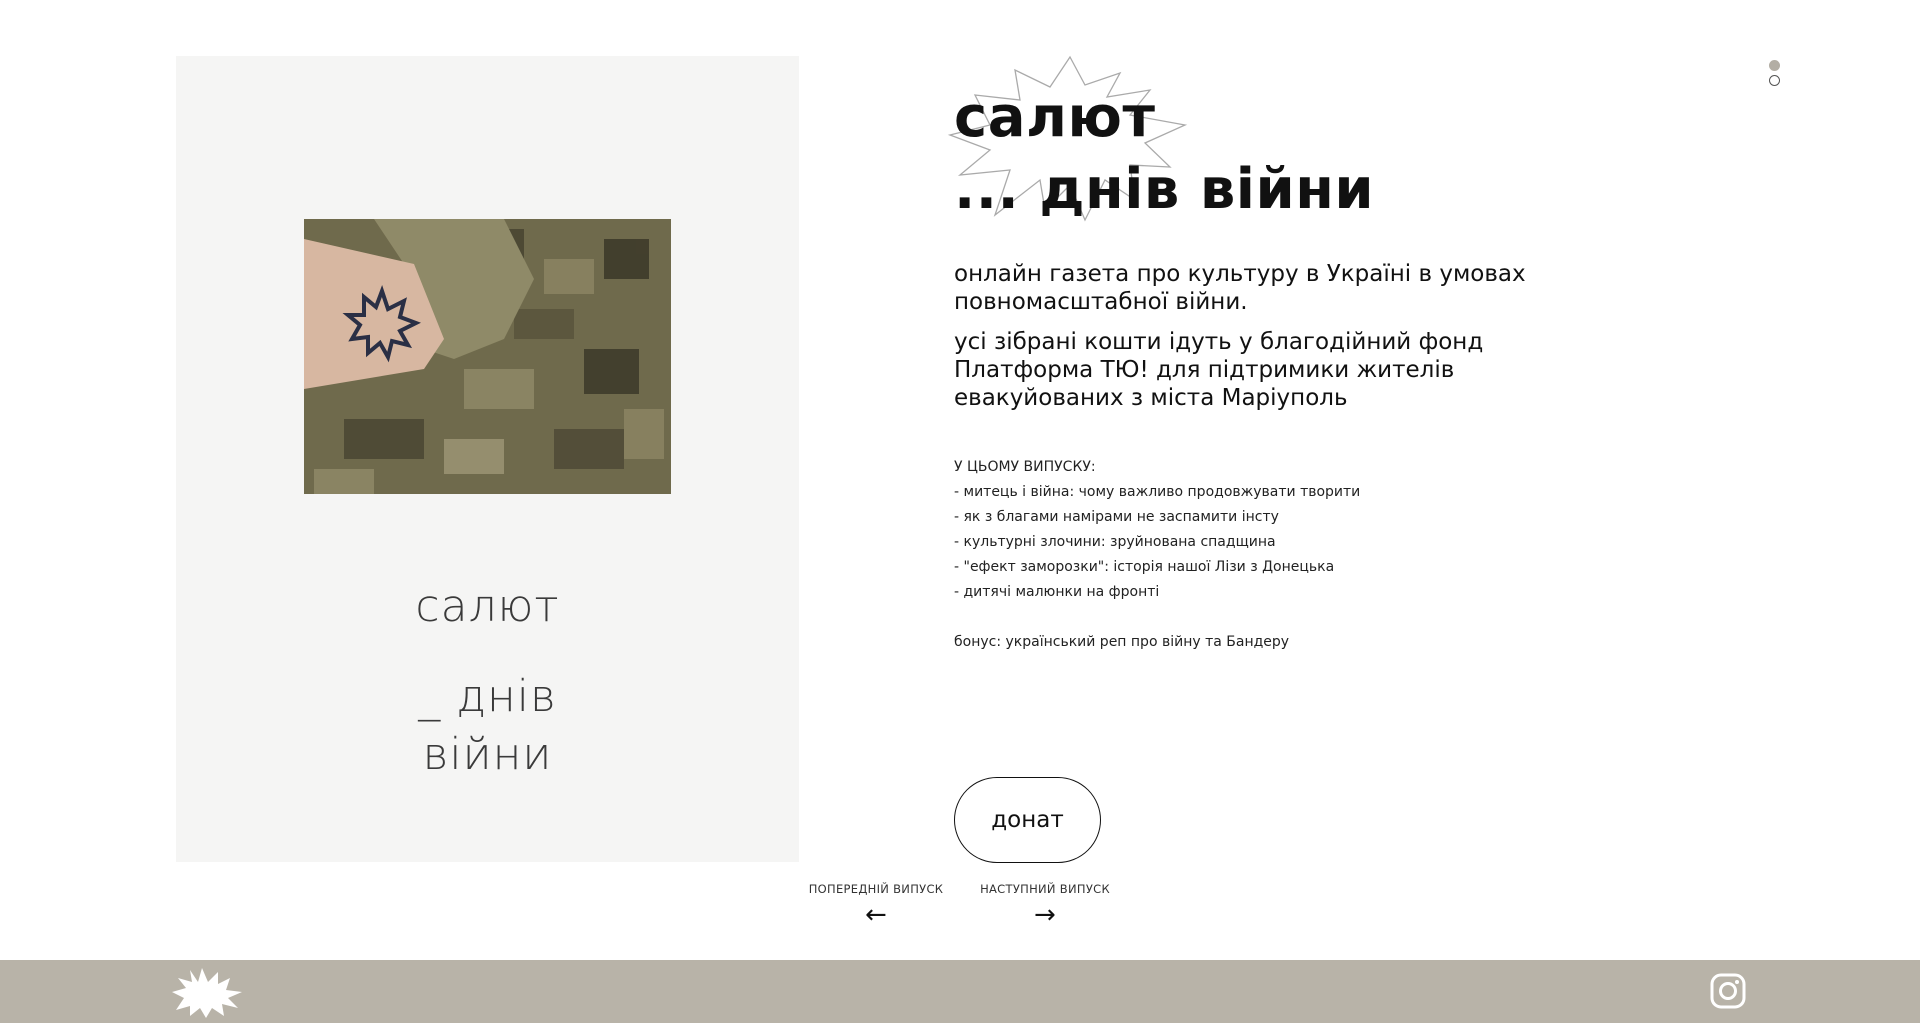 The image size is (1920, 1023). I want to click on previous-issue-link: ПОПЕРЕДНІЙ ВИПУСК ←, so click(876, 905).